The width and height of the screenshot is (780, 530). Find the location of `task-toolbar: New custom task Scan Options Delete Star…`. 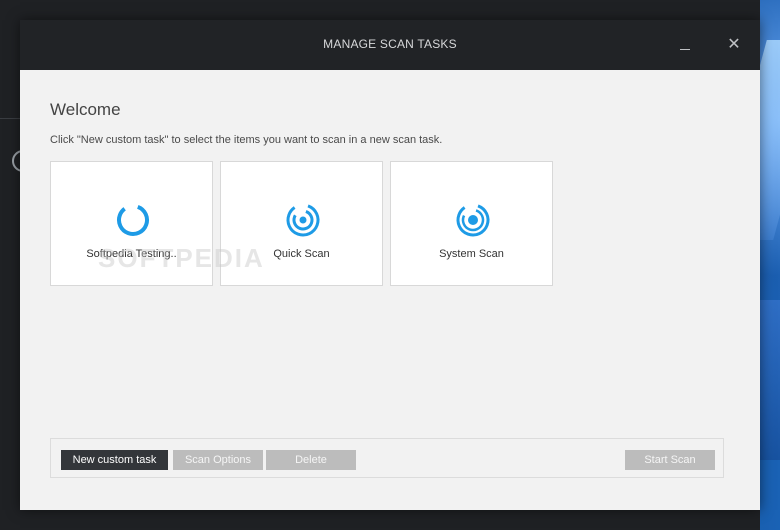

task-toolbar: New custom task Scan Options Delete Star… is located at coordinates (387, 458).